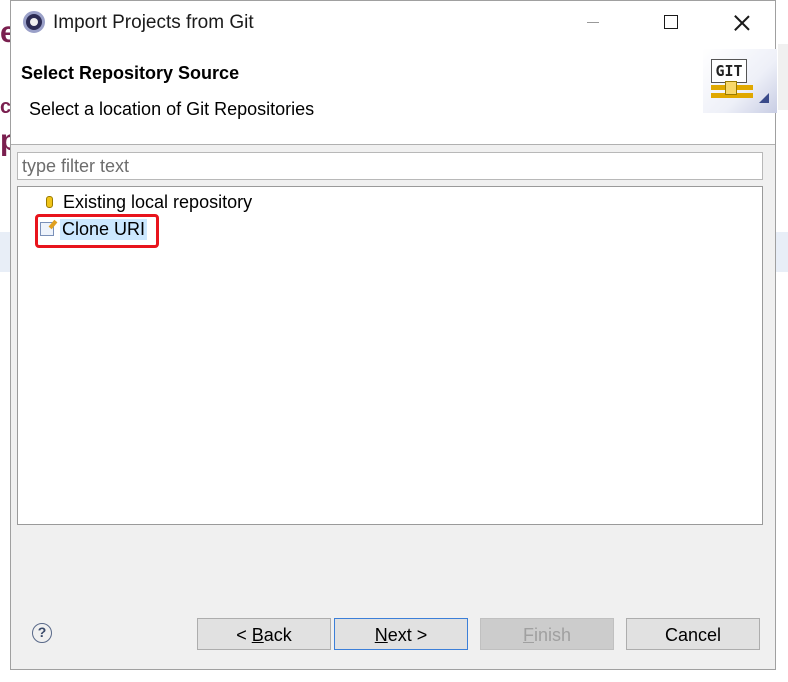 Image resolution: width=788 pixels, height=682 pixels. What do you see at coordinates (153, 22) in the screenshot?
I see `window-title: Import Projects from Git` at bounding box center [153, 22].